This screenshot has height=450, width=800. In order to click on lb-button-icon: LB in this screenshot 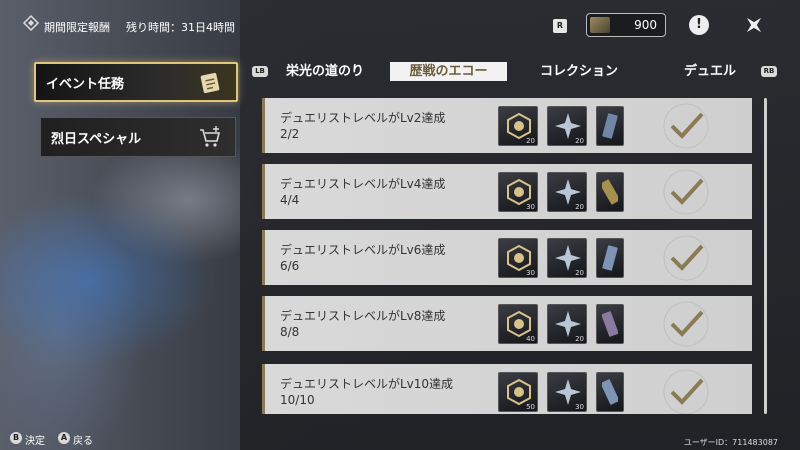, I will do `click(260, 71)`.